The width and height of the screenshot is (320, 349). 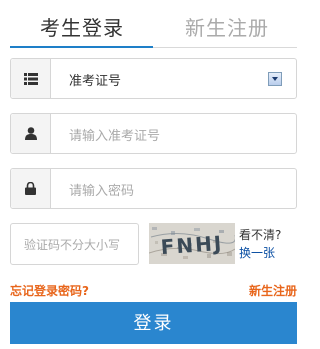 I want to click on captcha-help: 看不清? 换一张, so click(x=260, y=244).